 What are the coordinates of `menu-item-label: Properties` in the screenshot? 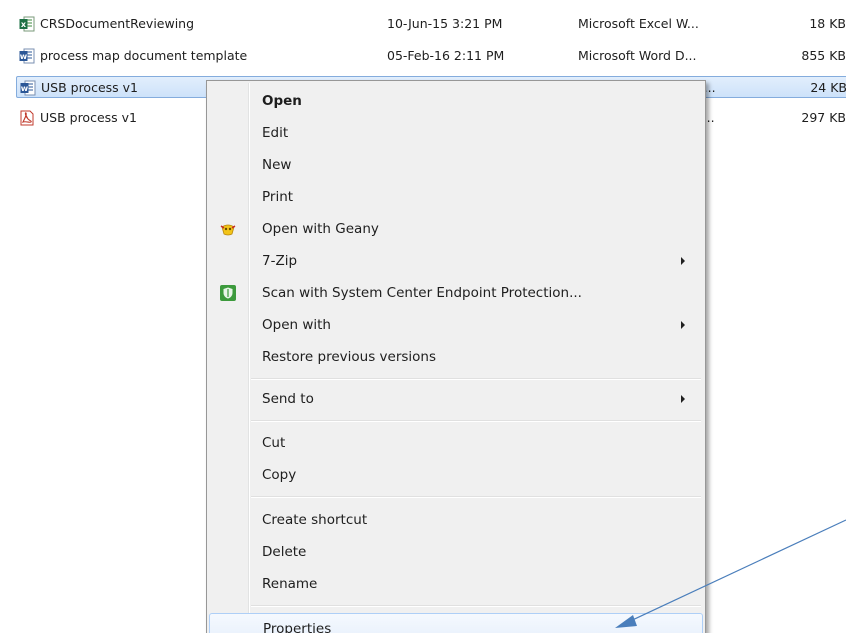 It's located at (297, 627).